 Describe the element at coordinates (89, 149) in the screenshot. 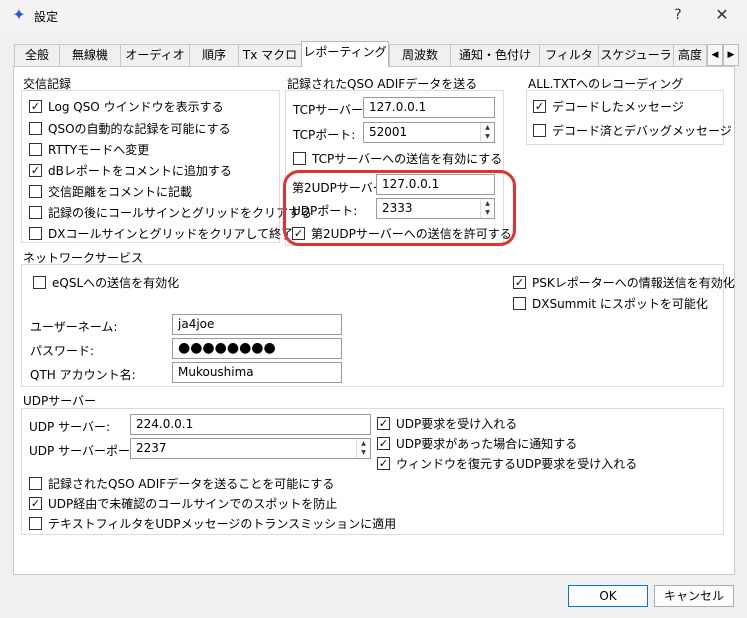

I see `rtty-mode-checkbox: RTTYモードへ変更` at that location.